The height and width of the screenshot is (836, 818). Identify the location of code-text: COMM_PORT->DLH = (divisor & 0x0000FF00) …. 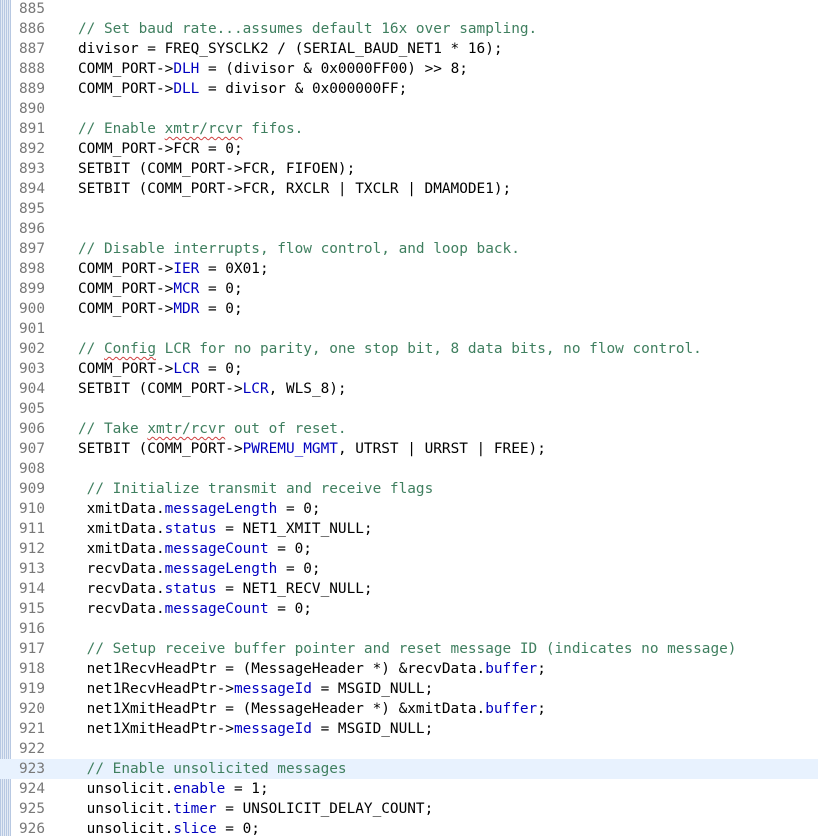
(273, 69).